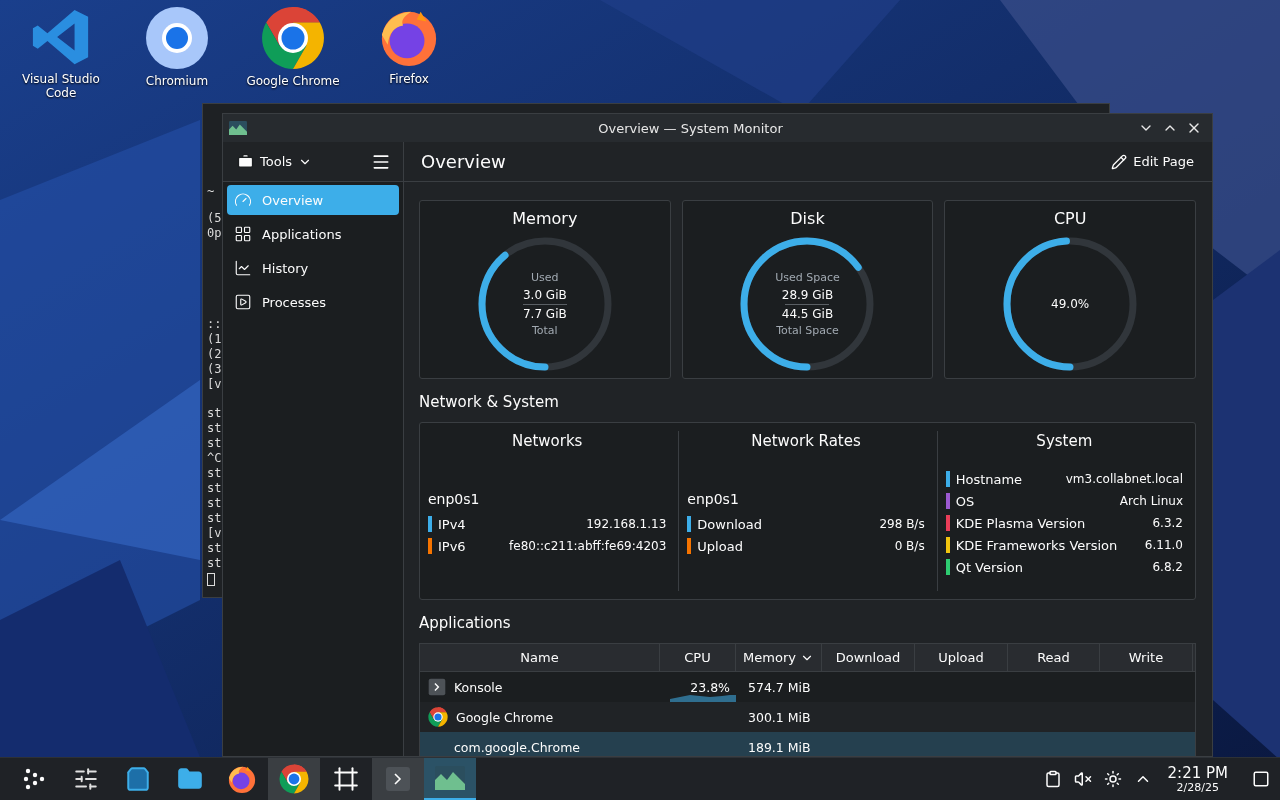 The width and height of the screenshot is (1280, 800). Describe the element at coordinates (730, 524) in the screenshot. I see `info-label: Download` at that location.